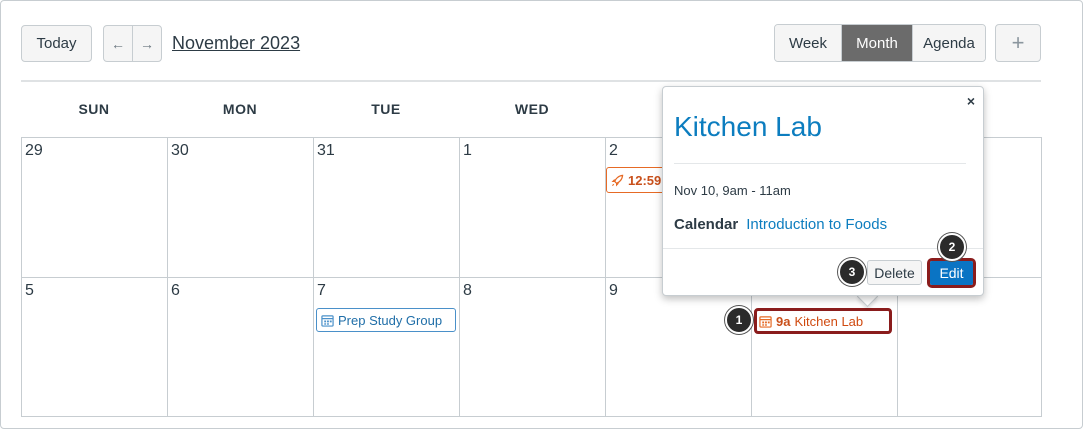  I want to click on day-number: 29, so click(34, 151).